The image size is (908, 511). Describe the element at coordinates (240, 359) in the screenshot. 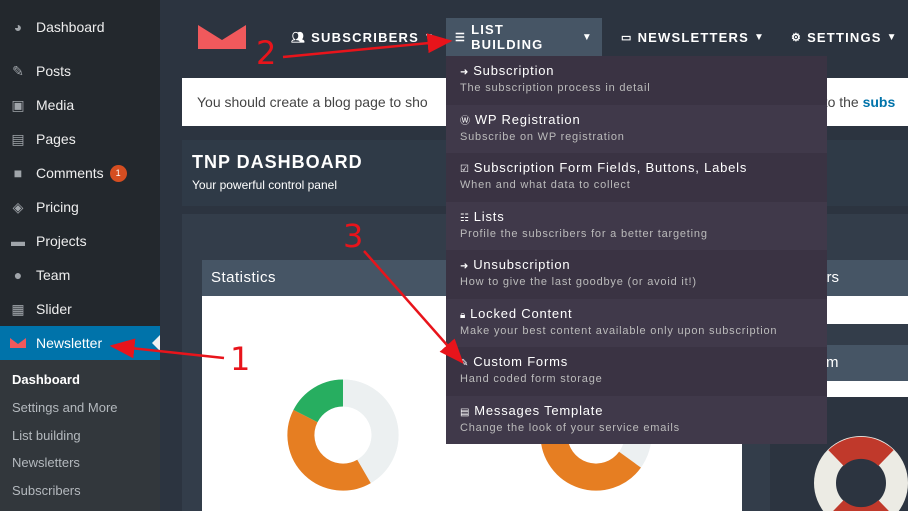

I see `annotation-number-1: 1` at that location.